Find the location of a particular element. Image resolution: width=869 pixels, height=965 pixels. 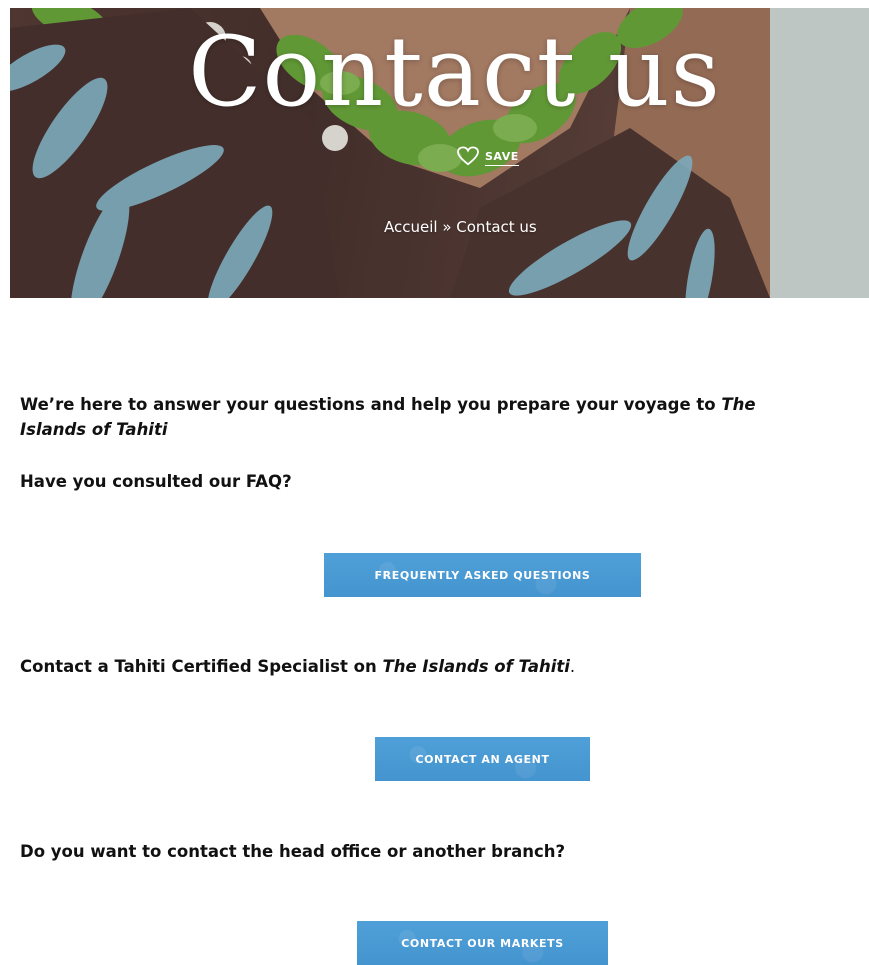

faq-button: FREQUENTLY ASKED QUESTIONS is located at coordinates (482, 575).